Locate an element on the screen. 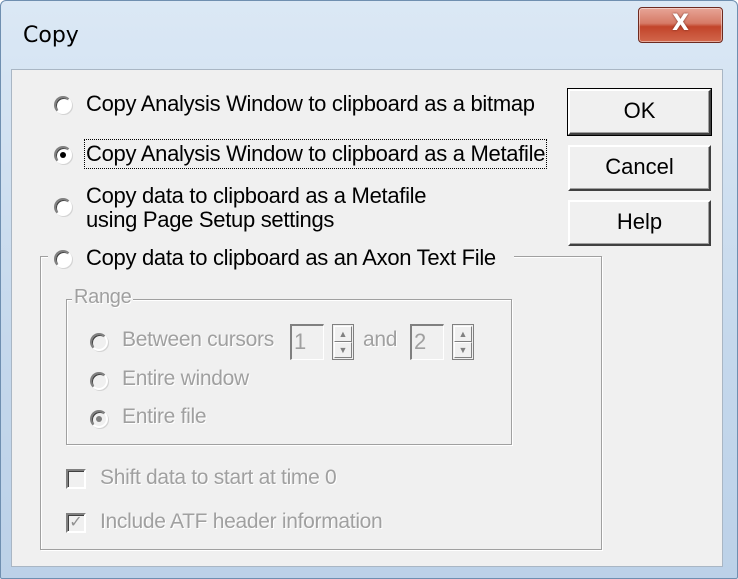  radio-between-cursors is located at coordinates (99, 342).